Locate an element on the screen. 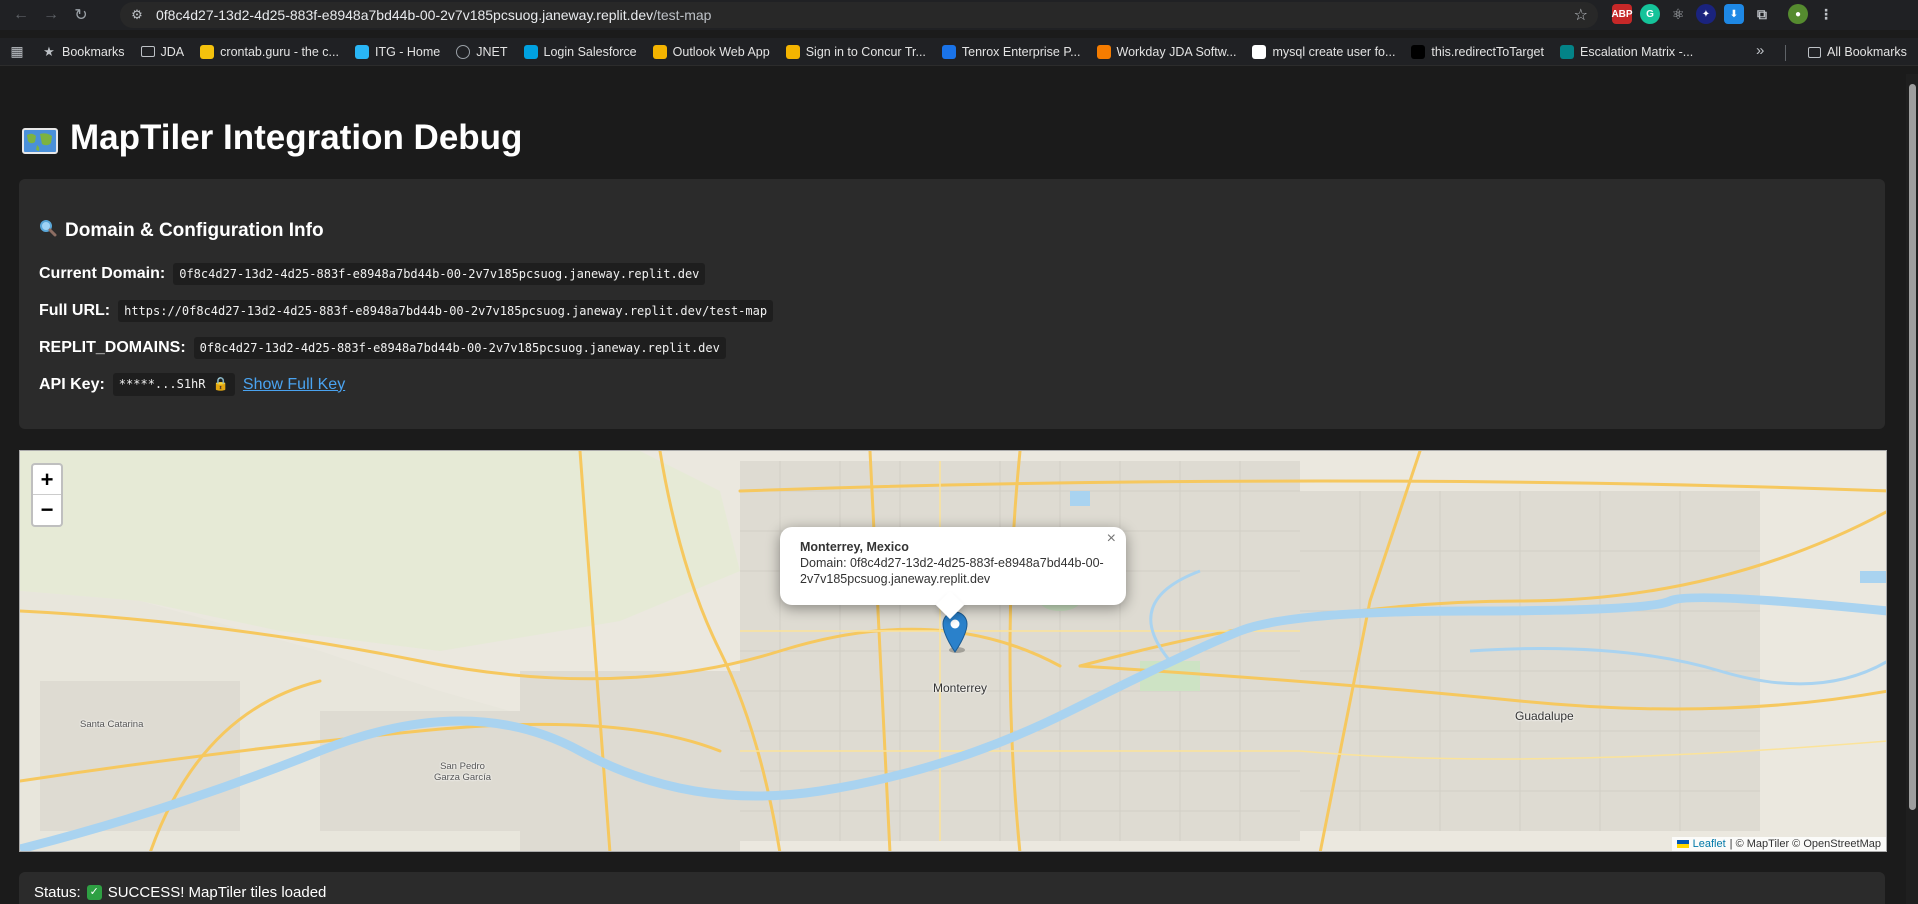 This screenshot has width=1918, height=904. city-label-guadalupe: Guadalupe is located at coordinates (1544, 716).